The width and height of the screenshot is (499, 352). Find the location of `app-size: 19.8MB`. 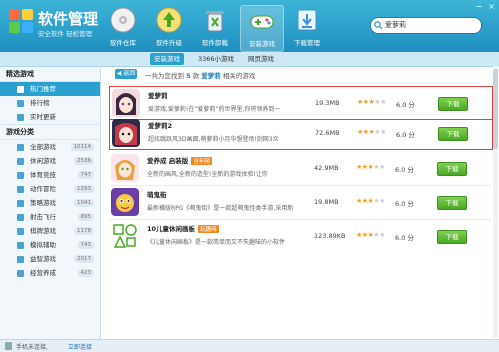

app-size: 19.8MB is located at coordinates (326, 202).